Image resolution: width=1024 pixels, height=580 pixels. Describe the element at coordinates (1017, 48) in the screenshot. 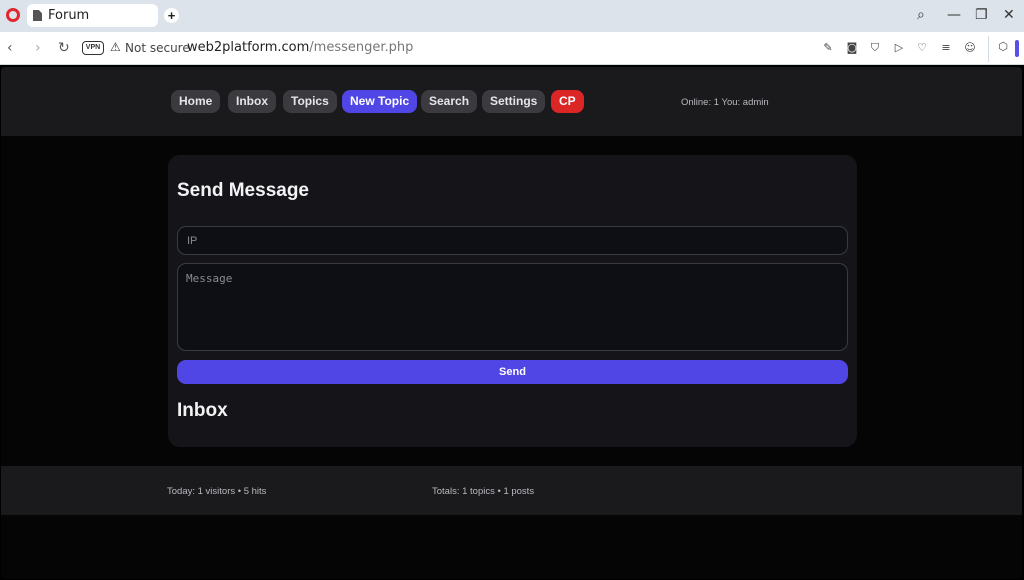

I see `sidebar-indicator` at that location.